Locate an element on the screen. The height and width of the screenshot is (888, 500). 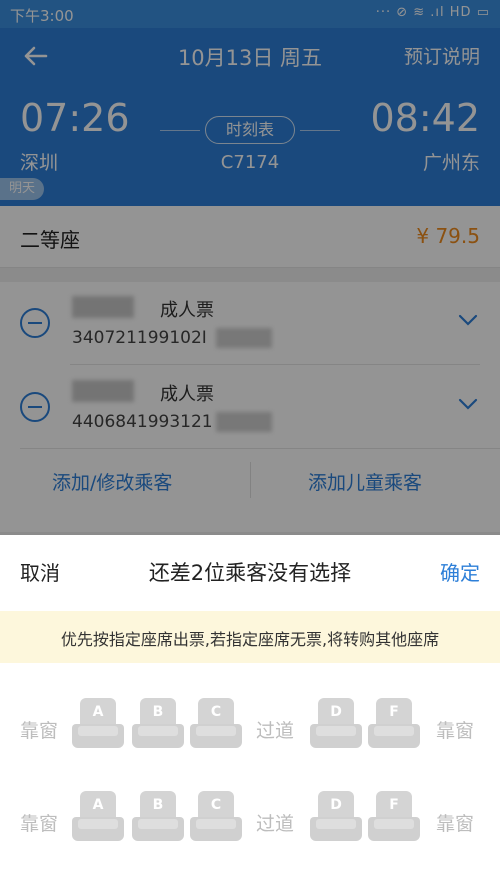
sheet-title: 还差2位乘客没有选择 is located at coordinates (250, 573).